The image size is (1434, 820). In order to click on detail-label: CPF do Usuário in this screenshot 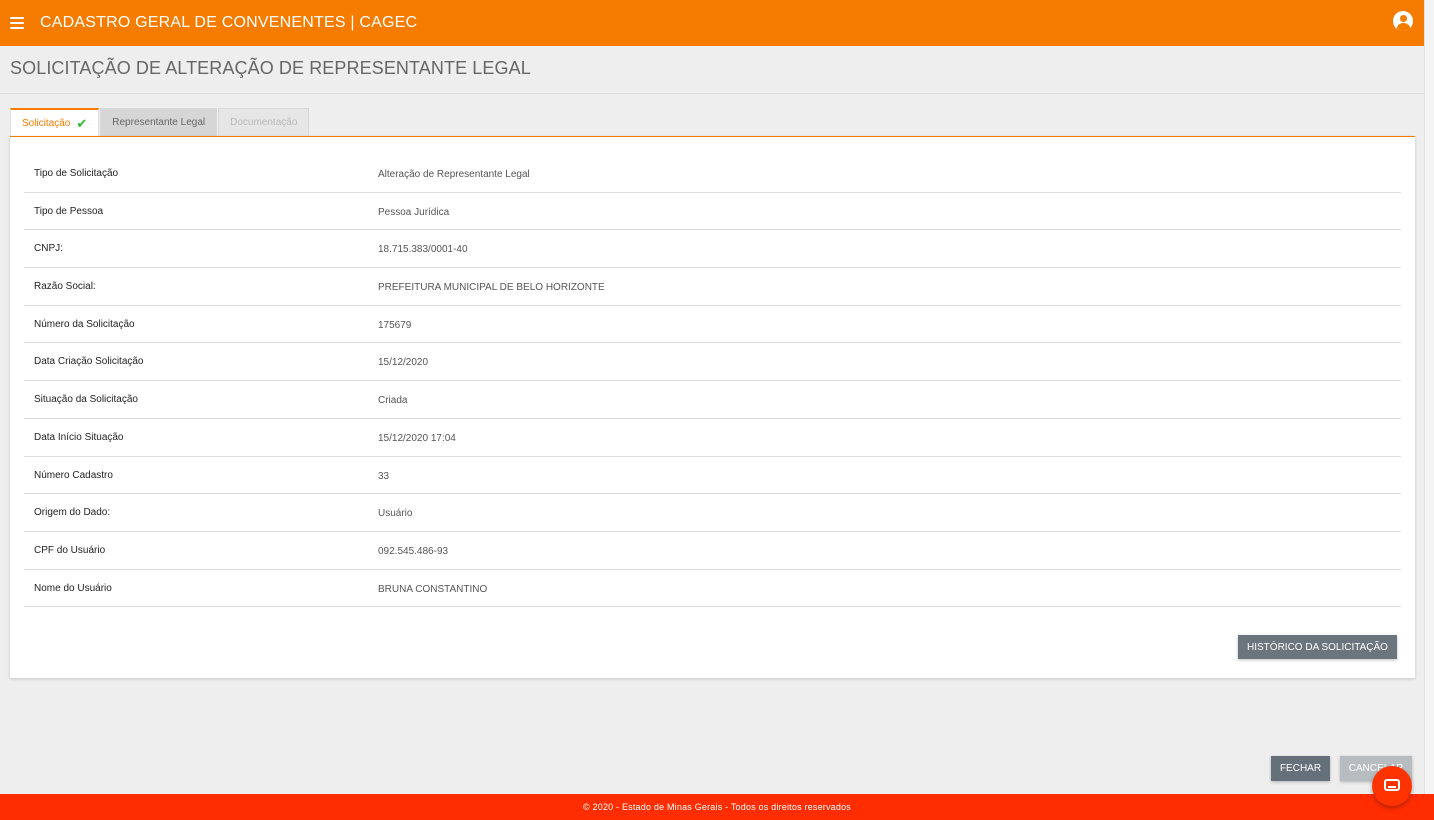, I will do `click(70, 550)`.